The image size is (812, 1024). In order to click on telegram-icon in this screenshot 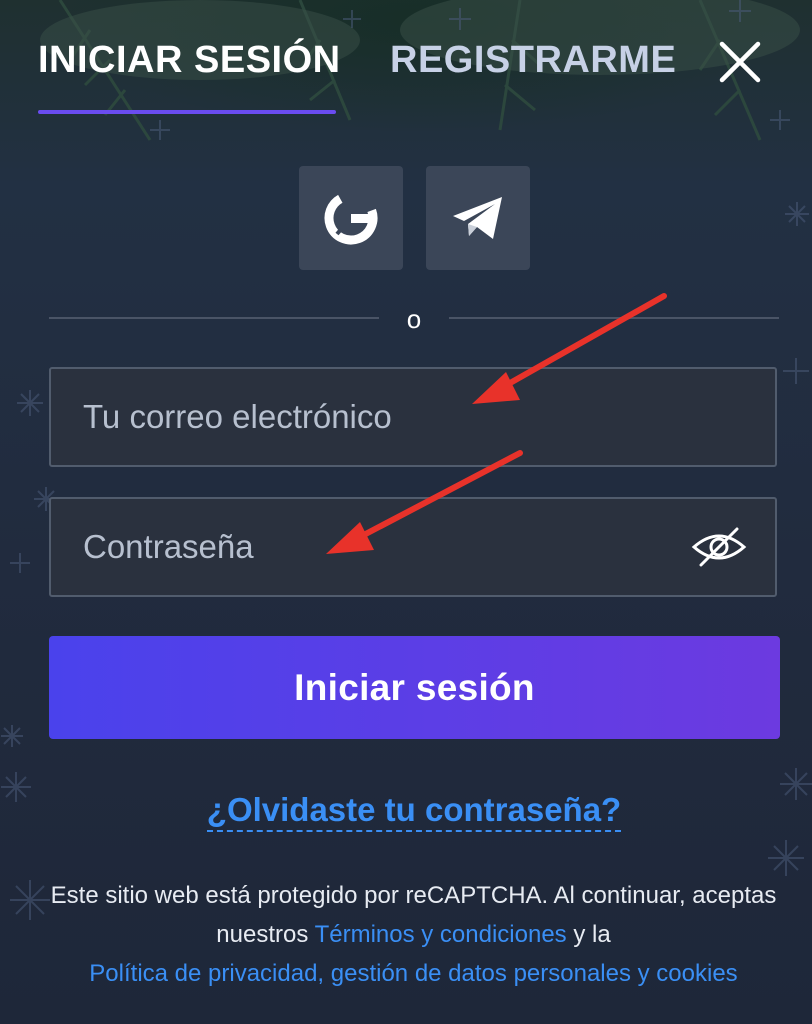, I will do `click(477, 218)`.